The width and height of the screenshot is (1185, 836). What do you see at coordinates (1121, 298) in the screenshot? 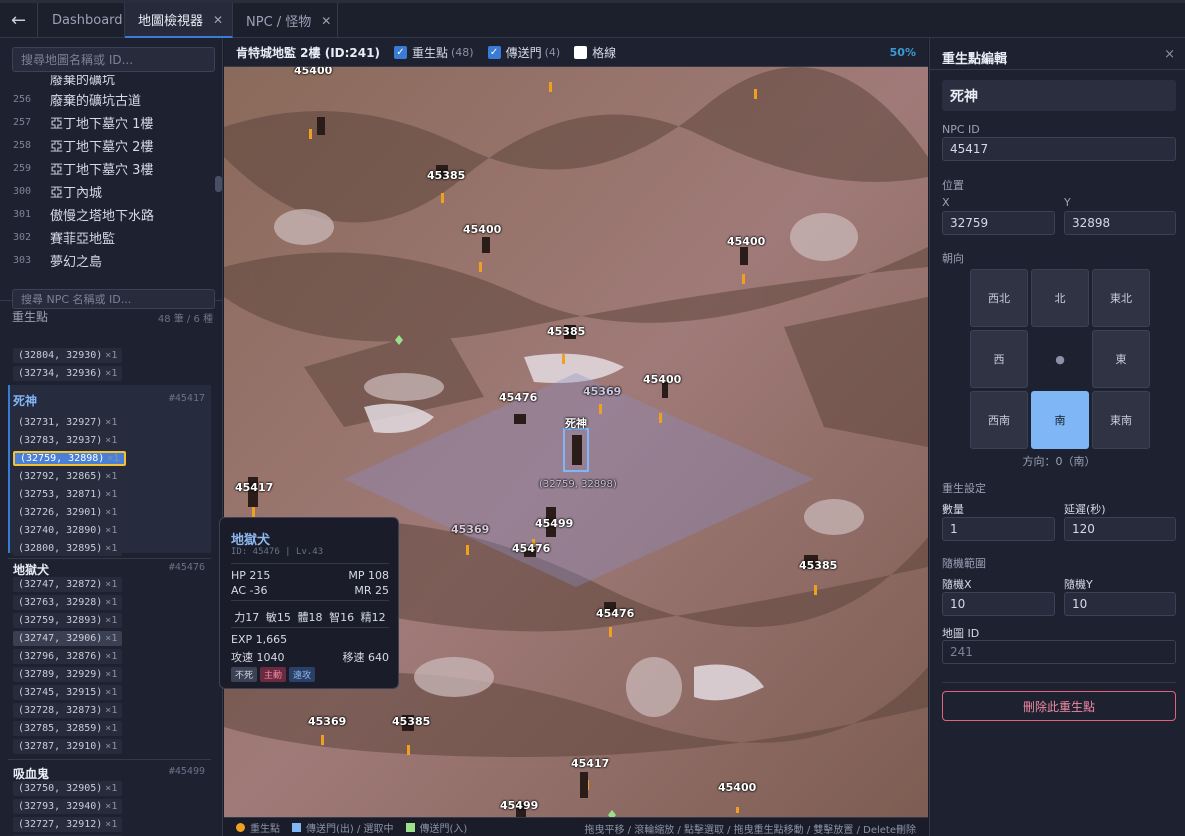
I see `dir-northeast: 東北` at bounding box center [1121, 298].